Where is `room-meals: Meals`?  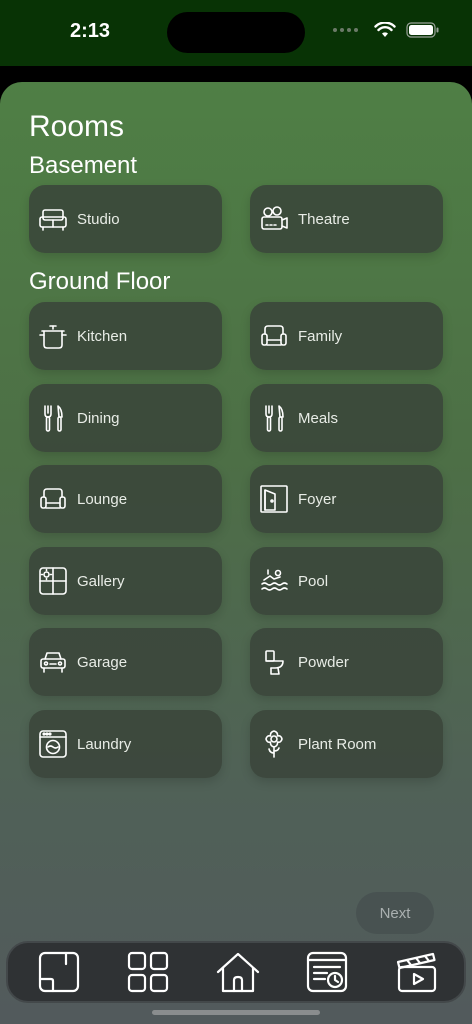 room-meals: Meals is located at coordinates (346, 418).